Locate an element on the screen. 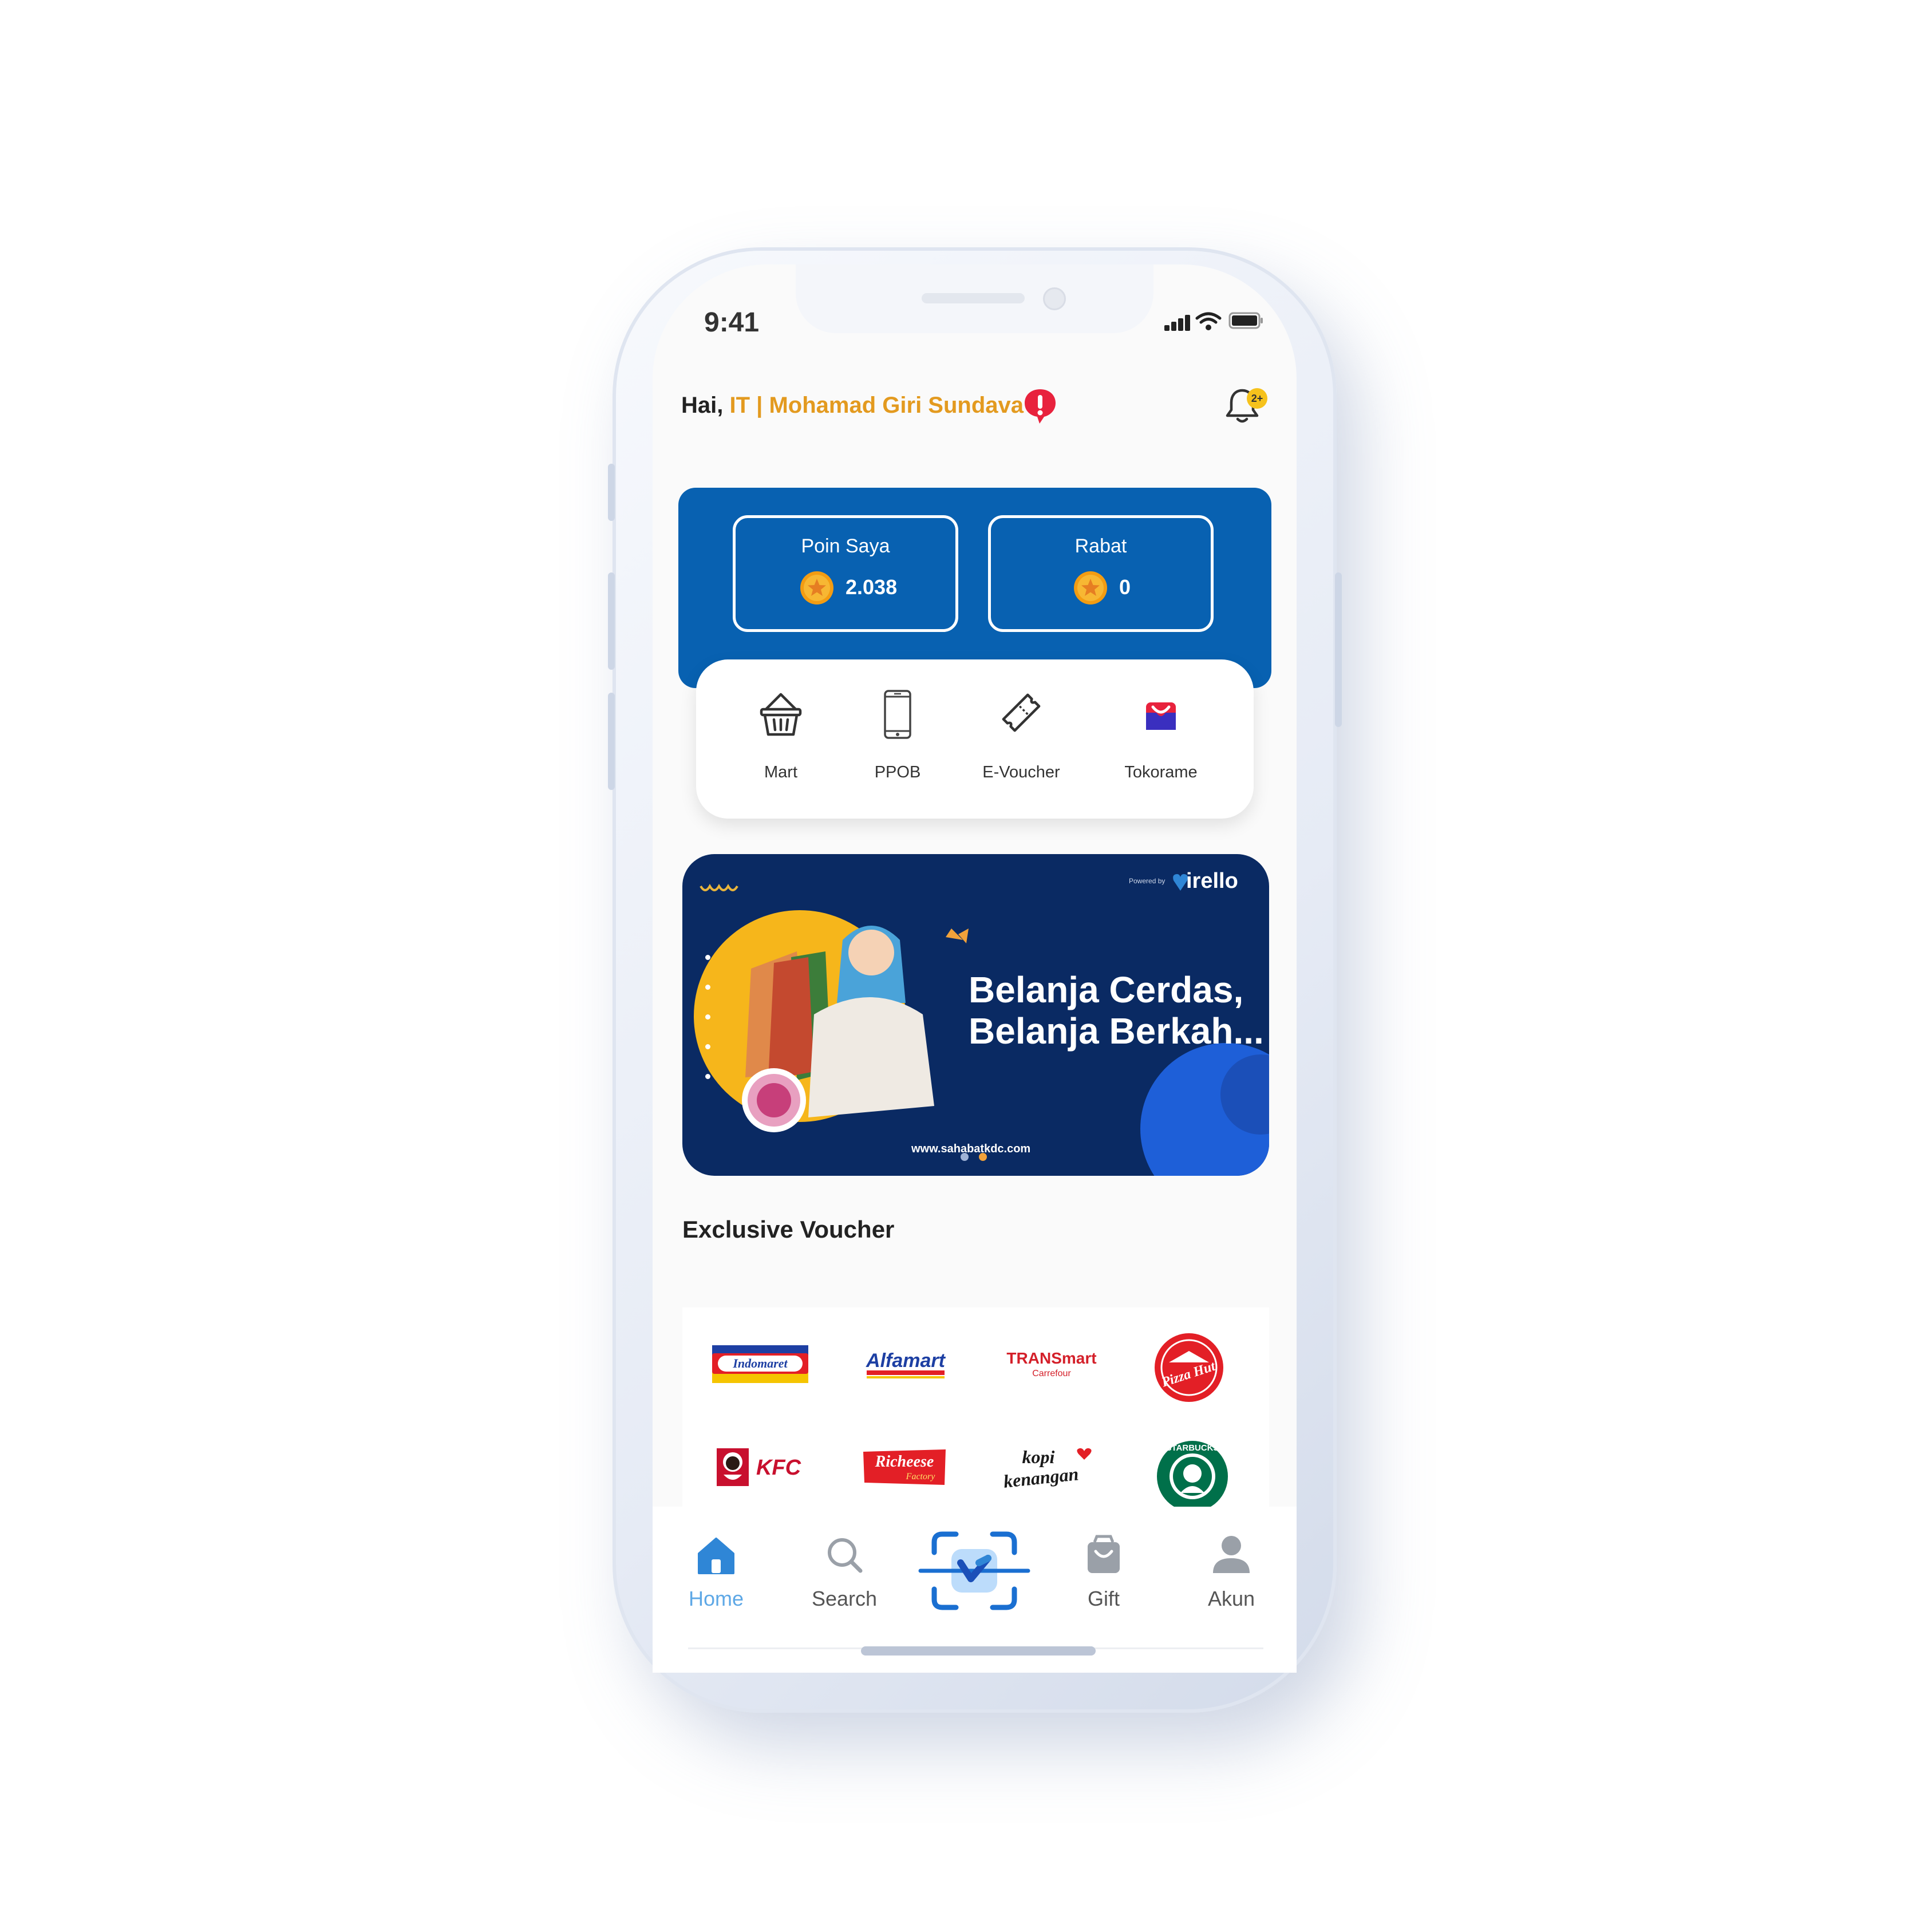 This screenshot has width=1932, height=1932. pizza-hut-logo: Pizza Hut is located at coordinates (1189, 1367).